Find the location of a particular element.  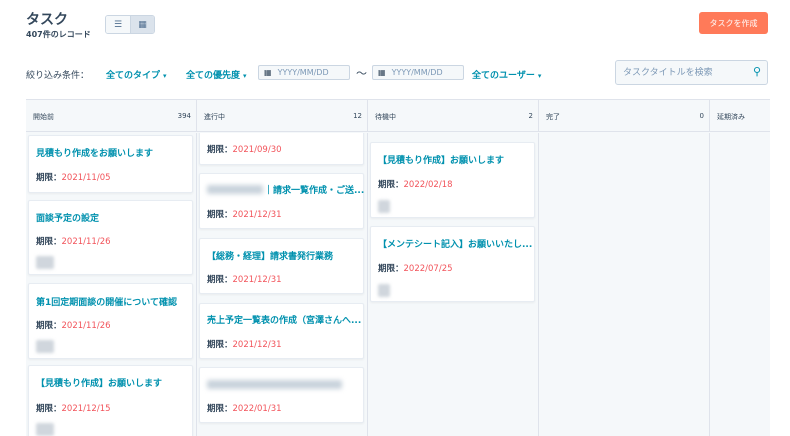

page-header: タスク 407件のレコード ☰ ▦ タスクを作成 is located at coordinates (395, 25).